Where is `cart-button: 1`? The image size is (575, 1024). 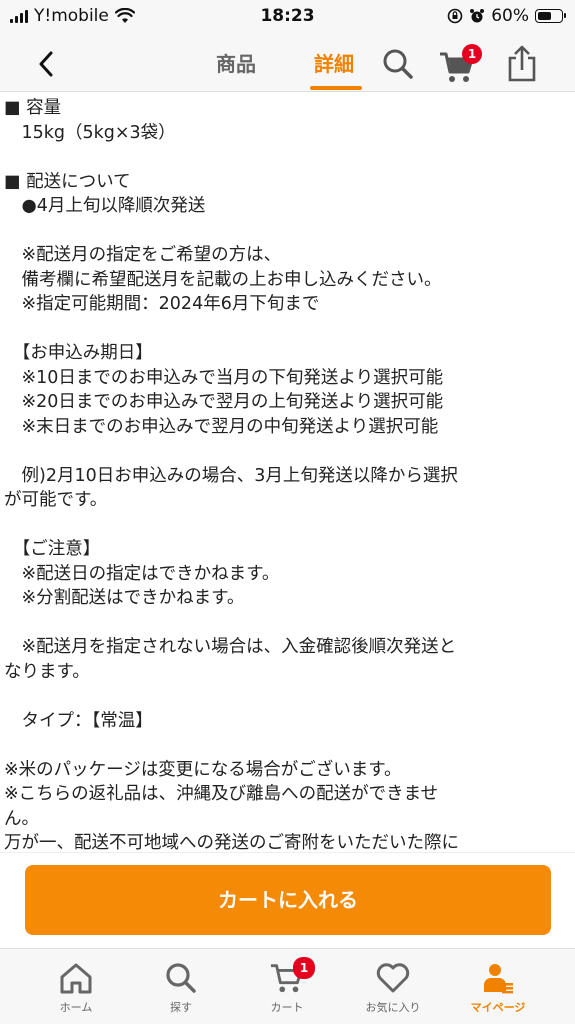
cart-button: 1 is located at coordinates (460, 64).